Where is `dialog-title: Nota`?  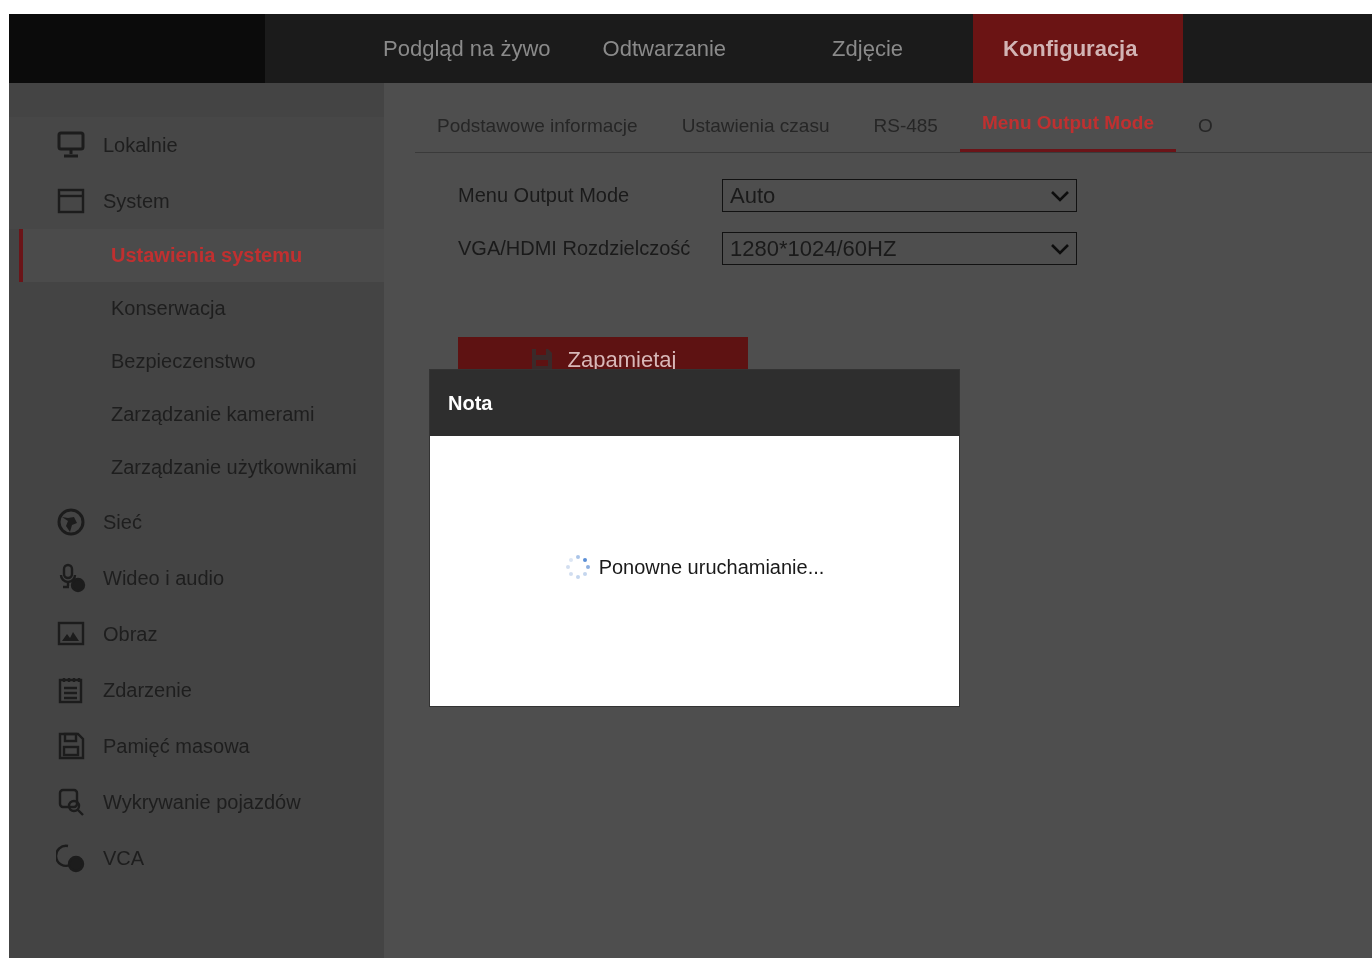 dialog-title: Nota is located at coordinates (470, 403).